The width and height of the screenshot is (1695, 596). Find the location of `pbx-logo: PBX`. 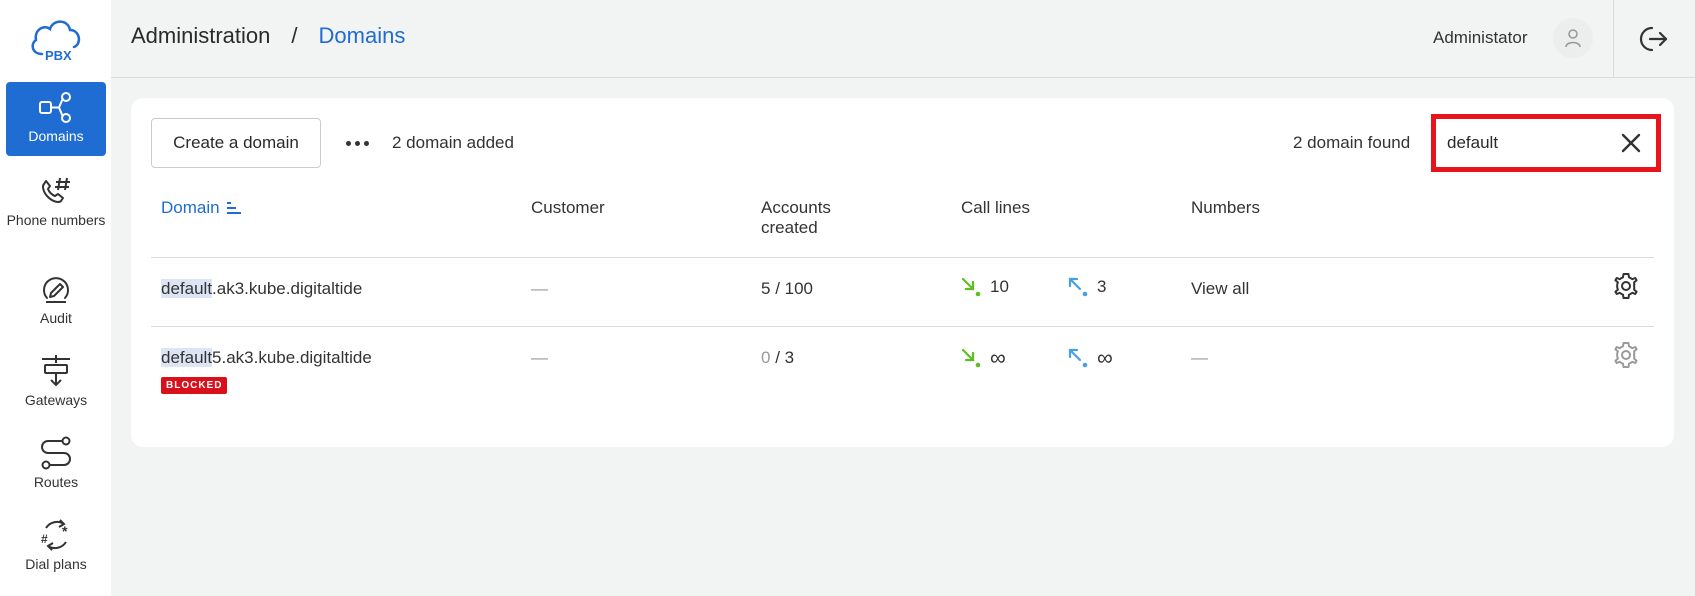

pbx-logo: PBX is located at coordinates (56, 38).